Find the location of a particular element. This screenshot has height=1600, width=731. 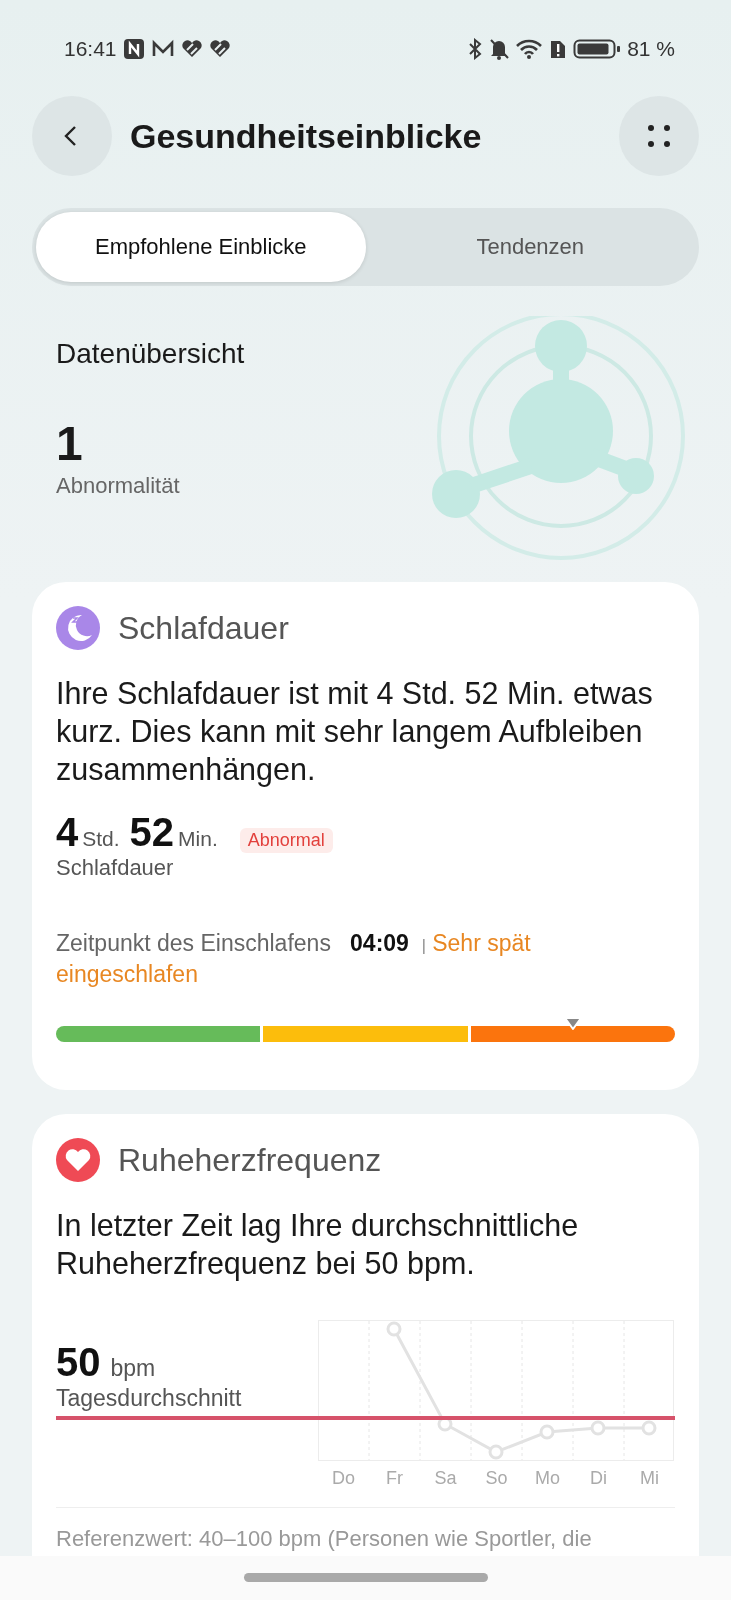

sleep-time-line: Zeitpunkt des Einschlafens 04:09 | Sehr spät eingeschlafen is located at coordinates (294, 958).